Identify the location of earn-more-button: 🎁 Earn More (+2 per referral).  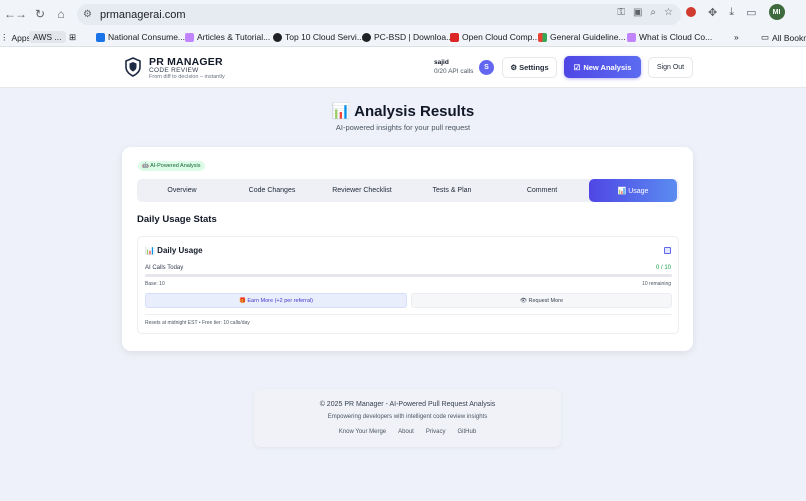
(276, 300).